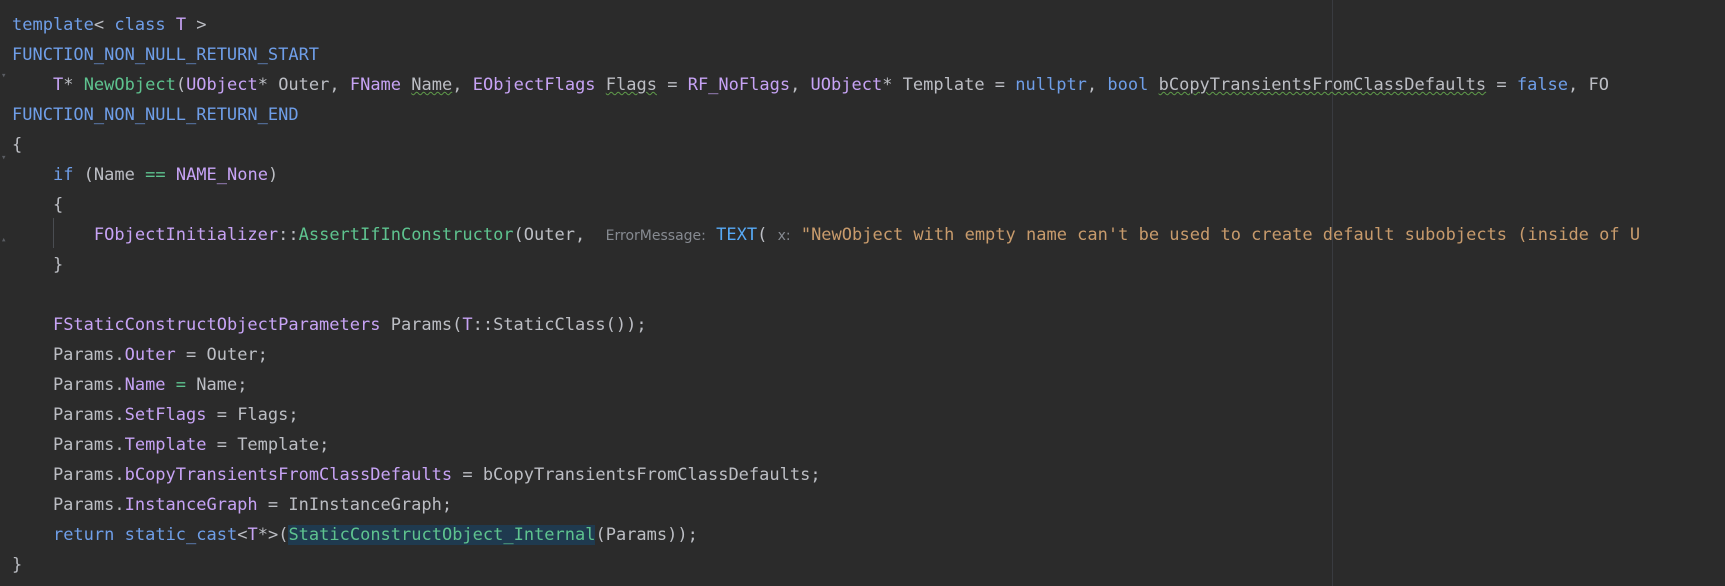 The image size is (1725, 586). What do you see at coordinates (826, 415) in the screenshot?
I see `code-line: Params.SetFlags = Flags;` at bounding box center [826, 415].